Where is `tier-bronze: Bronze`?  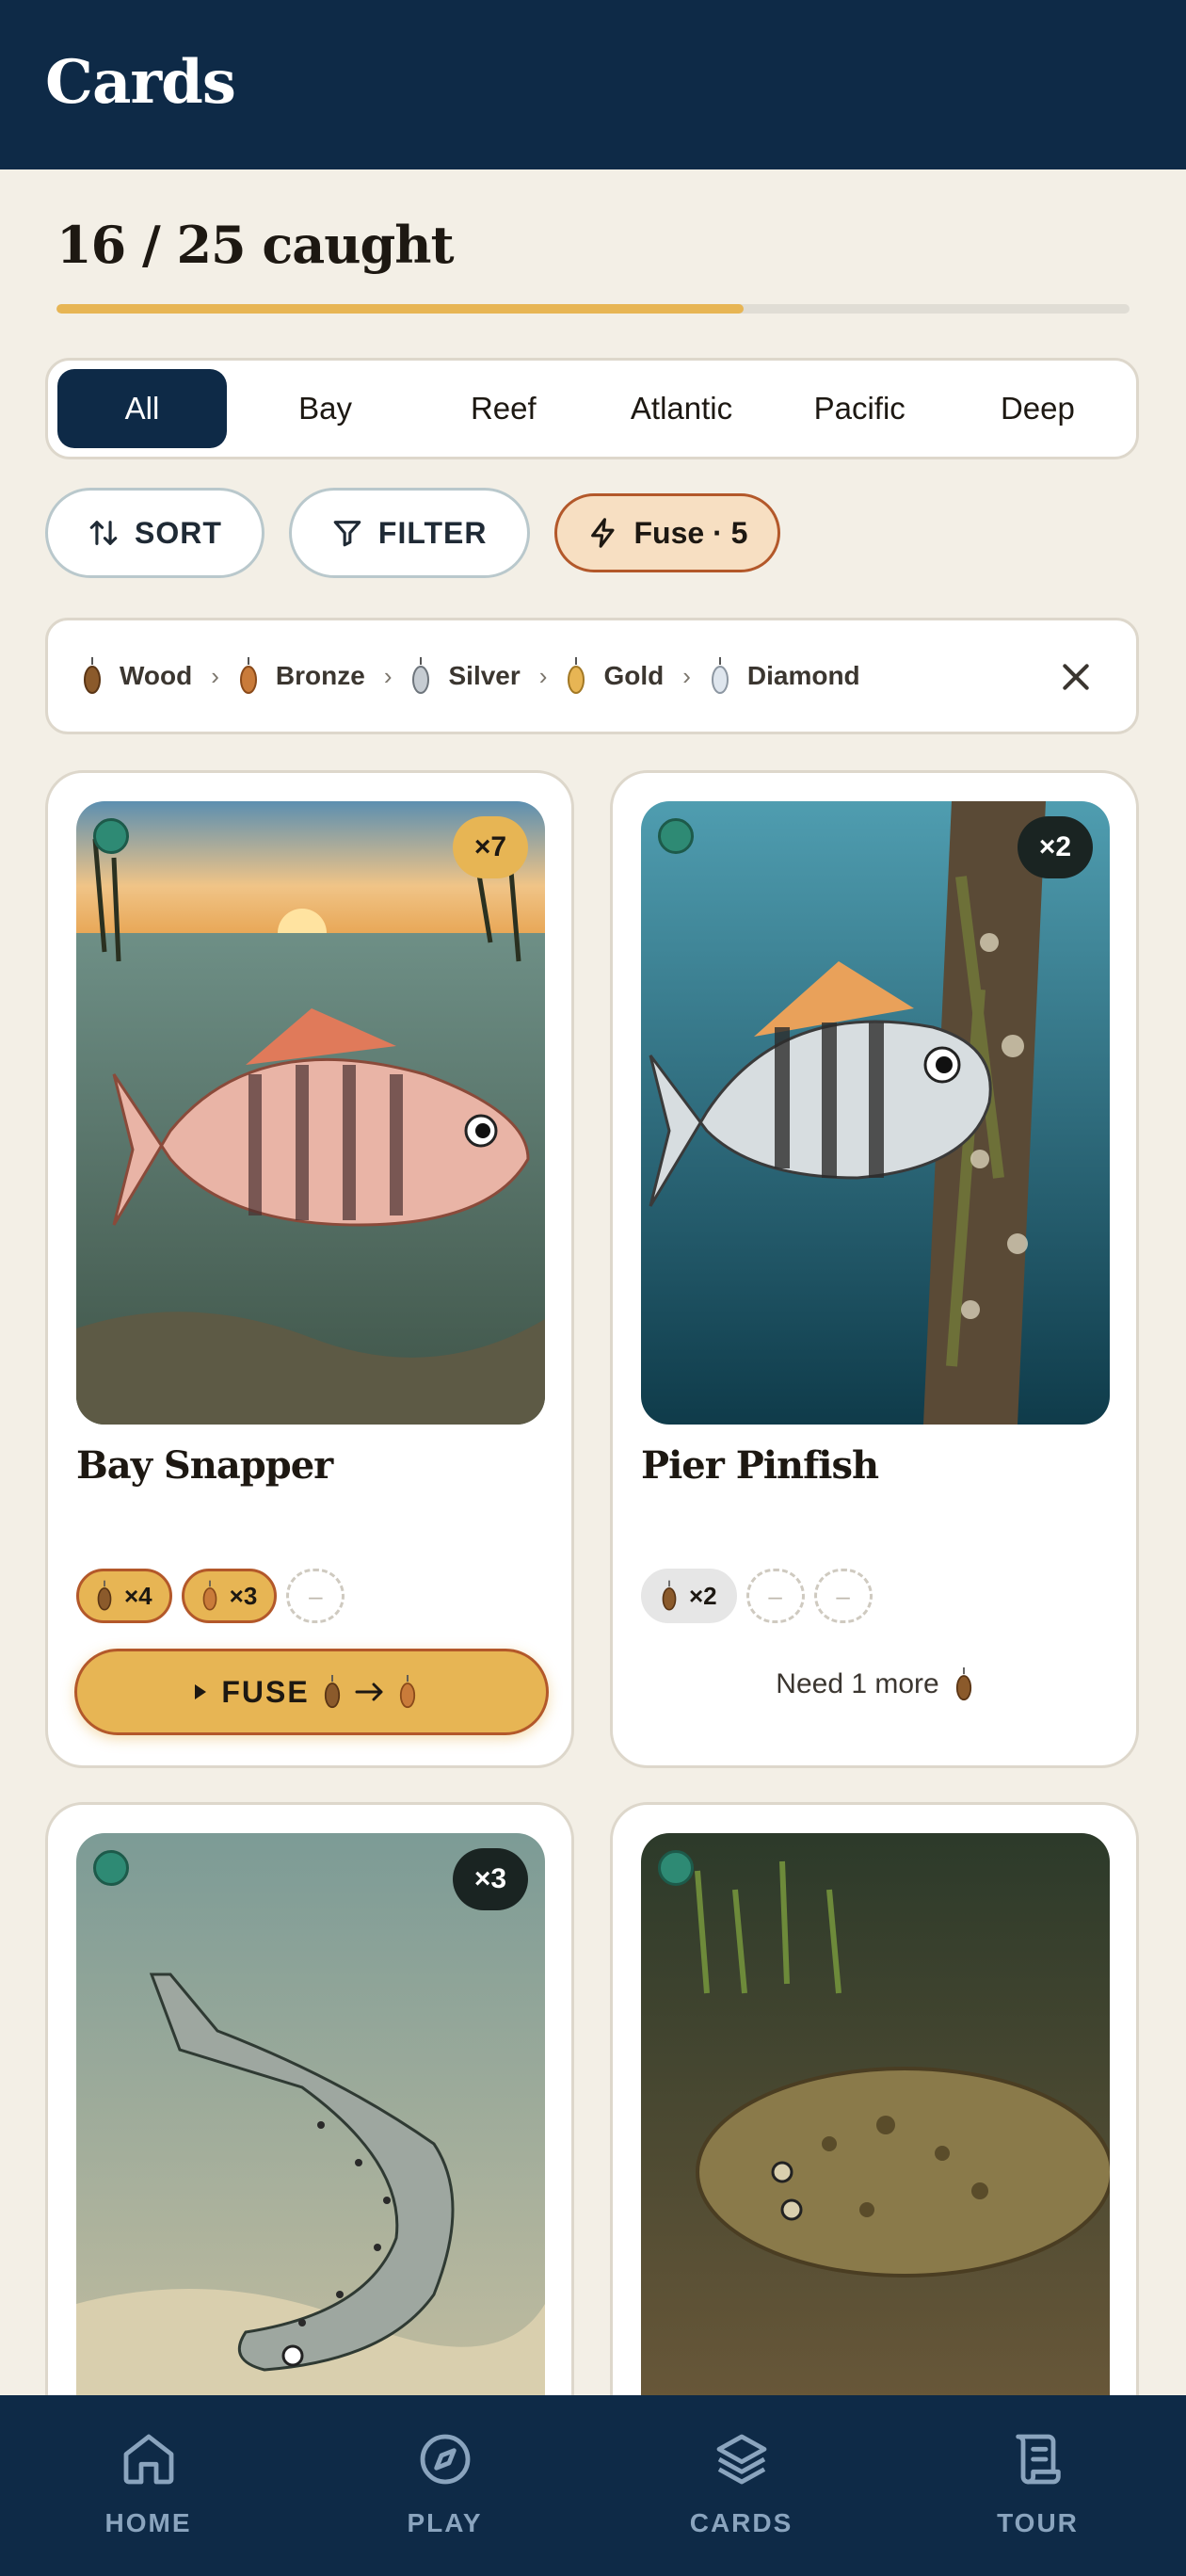
tier-bronze: Bronze is located at coordinates (301, 676).